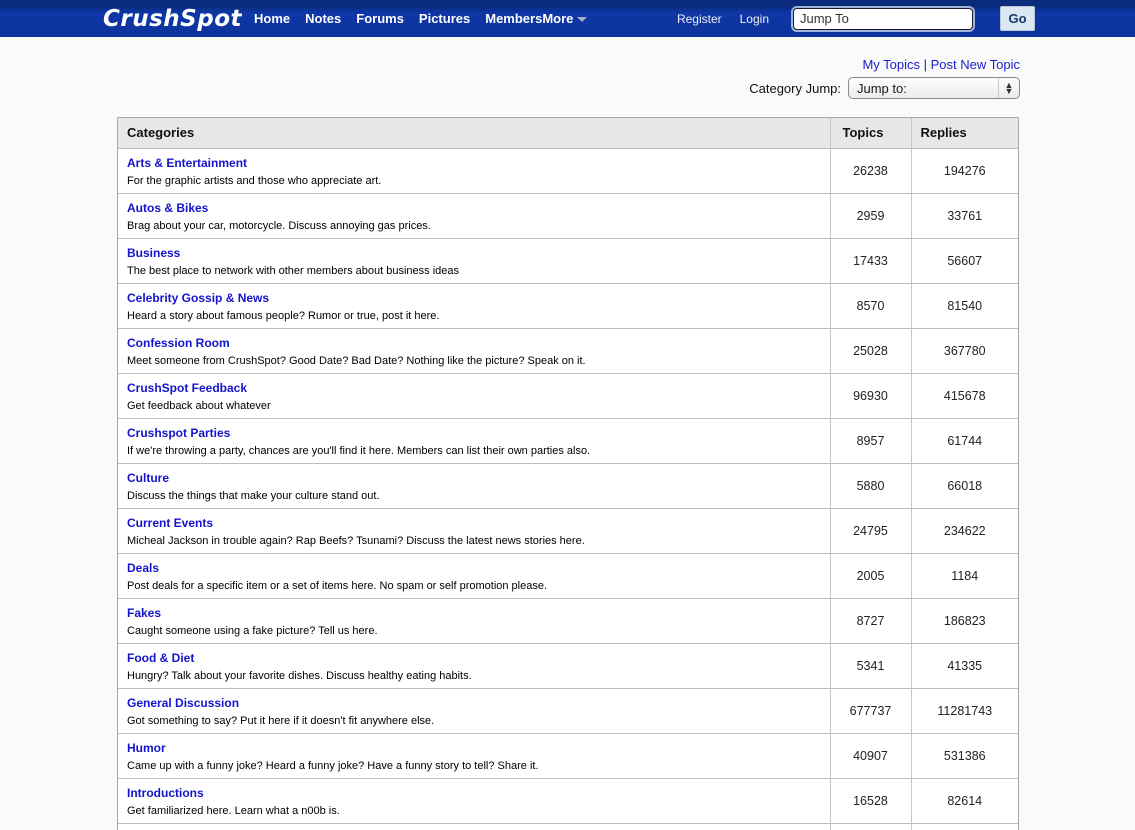  Describe the element at coordinates (964, 665) in the screenshot. I see `replies-count: 41335` at that location.